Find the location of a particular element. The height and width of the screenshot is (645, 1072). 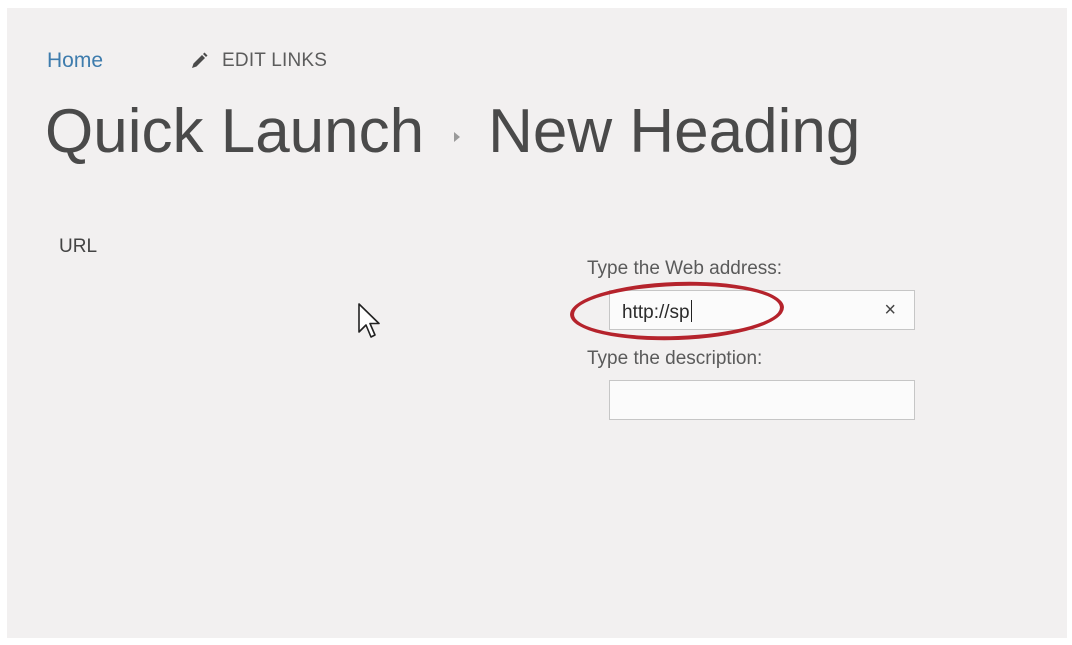

pencil-icon is located at coordinates (200, 60).